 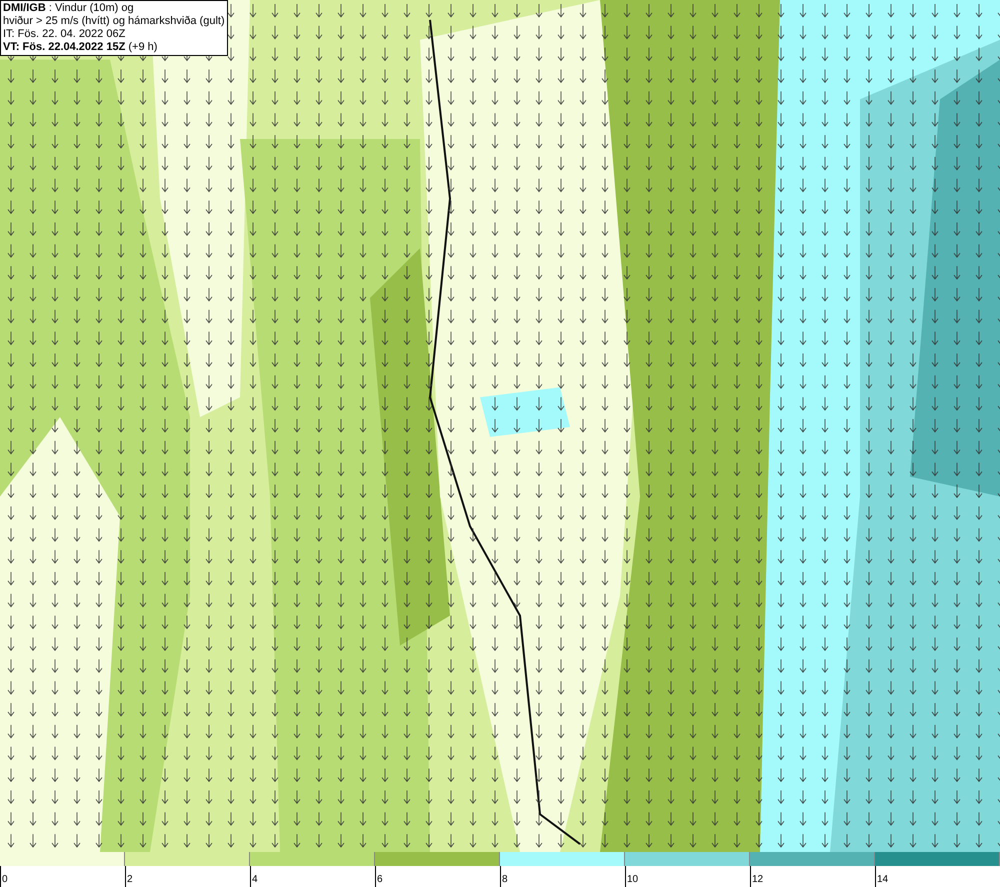 What do you see at coordinates (505, 879) in the screenshot?
I see `legend-tick-label: 8` at bounding box center [505, 879].